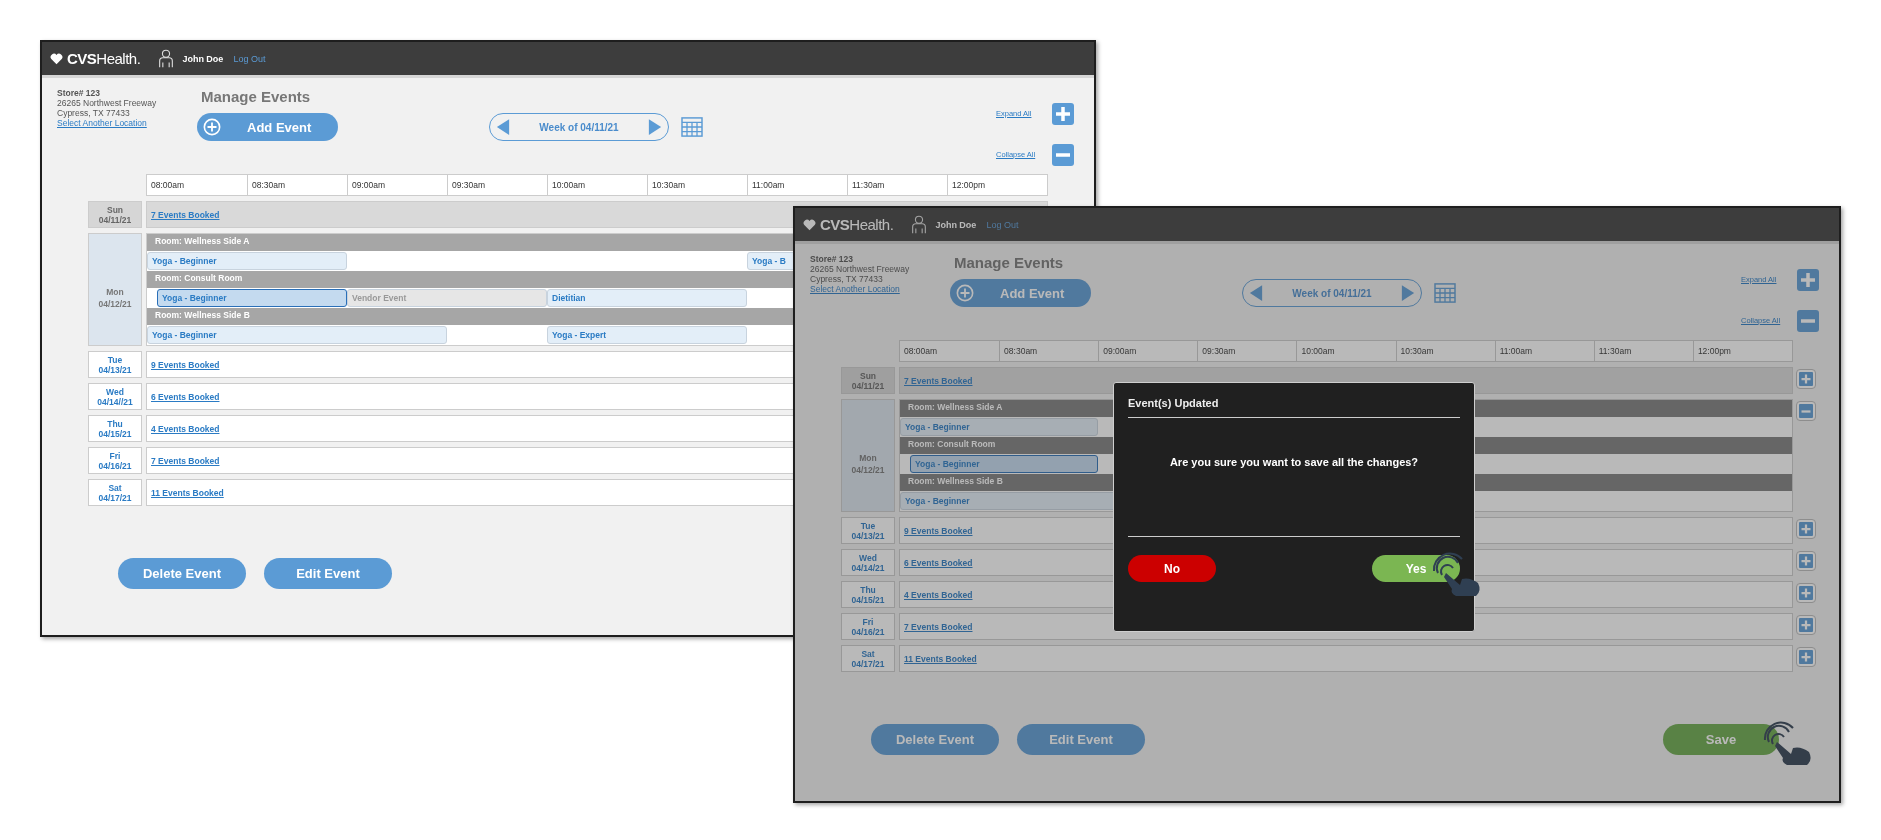  I want to click on day-label: Wed 04/14/21, so click(868, 562).